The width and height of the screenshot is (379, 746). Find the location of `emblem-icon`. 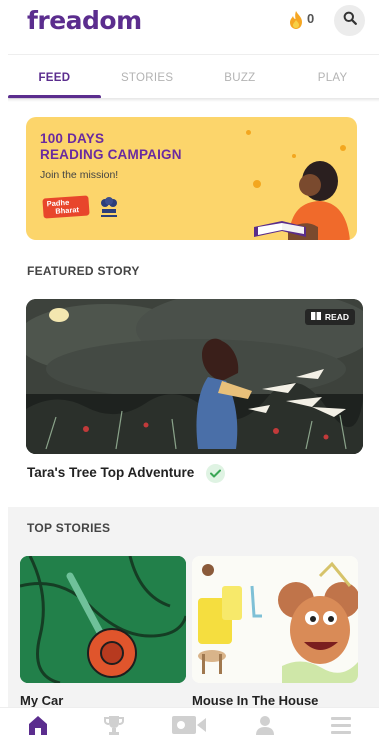

emblem-icon is located at coordinates (109, 209).